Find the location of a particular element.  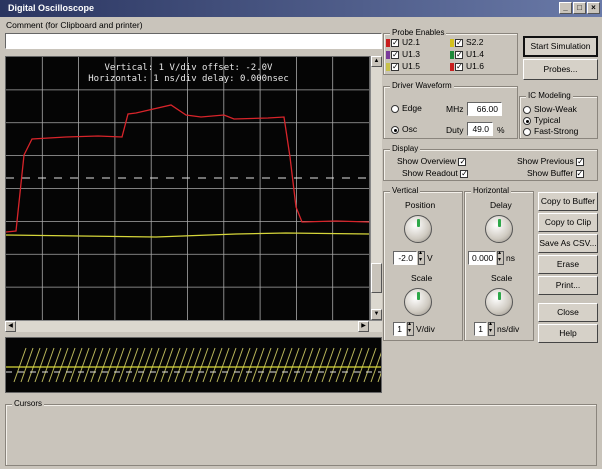

probe-u1-5: U1.5 is located at coordinates (403, 66).